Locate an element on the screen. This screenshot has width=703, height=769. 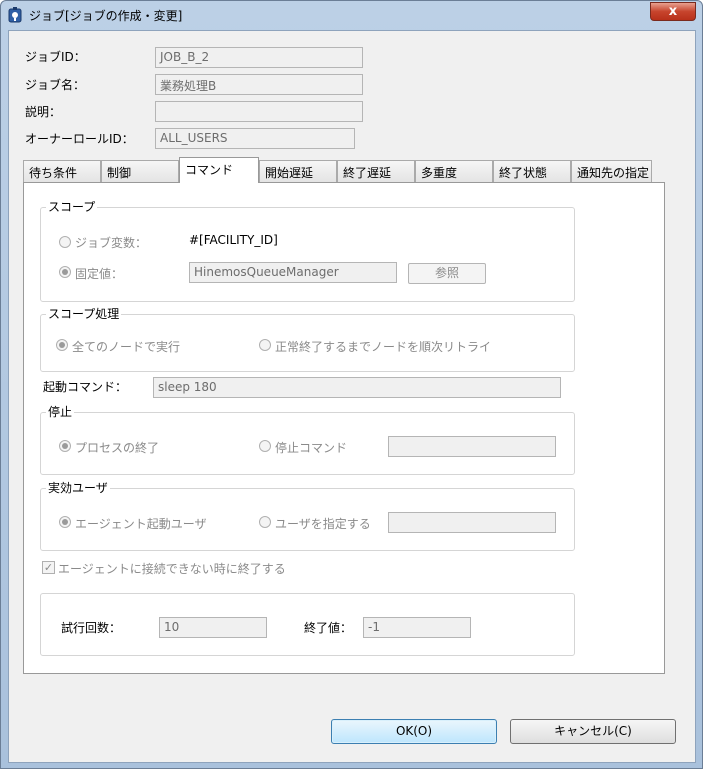
scope-group-title: スコープ is located at coordinates (72, 206).